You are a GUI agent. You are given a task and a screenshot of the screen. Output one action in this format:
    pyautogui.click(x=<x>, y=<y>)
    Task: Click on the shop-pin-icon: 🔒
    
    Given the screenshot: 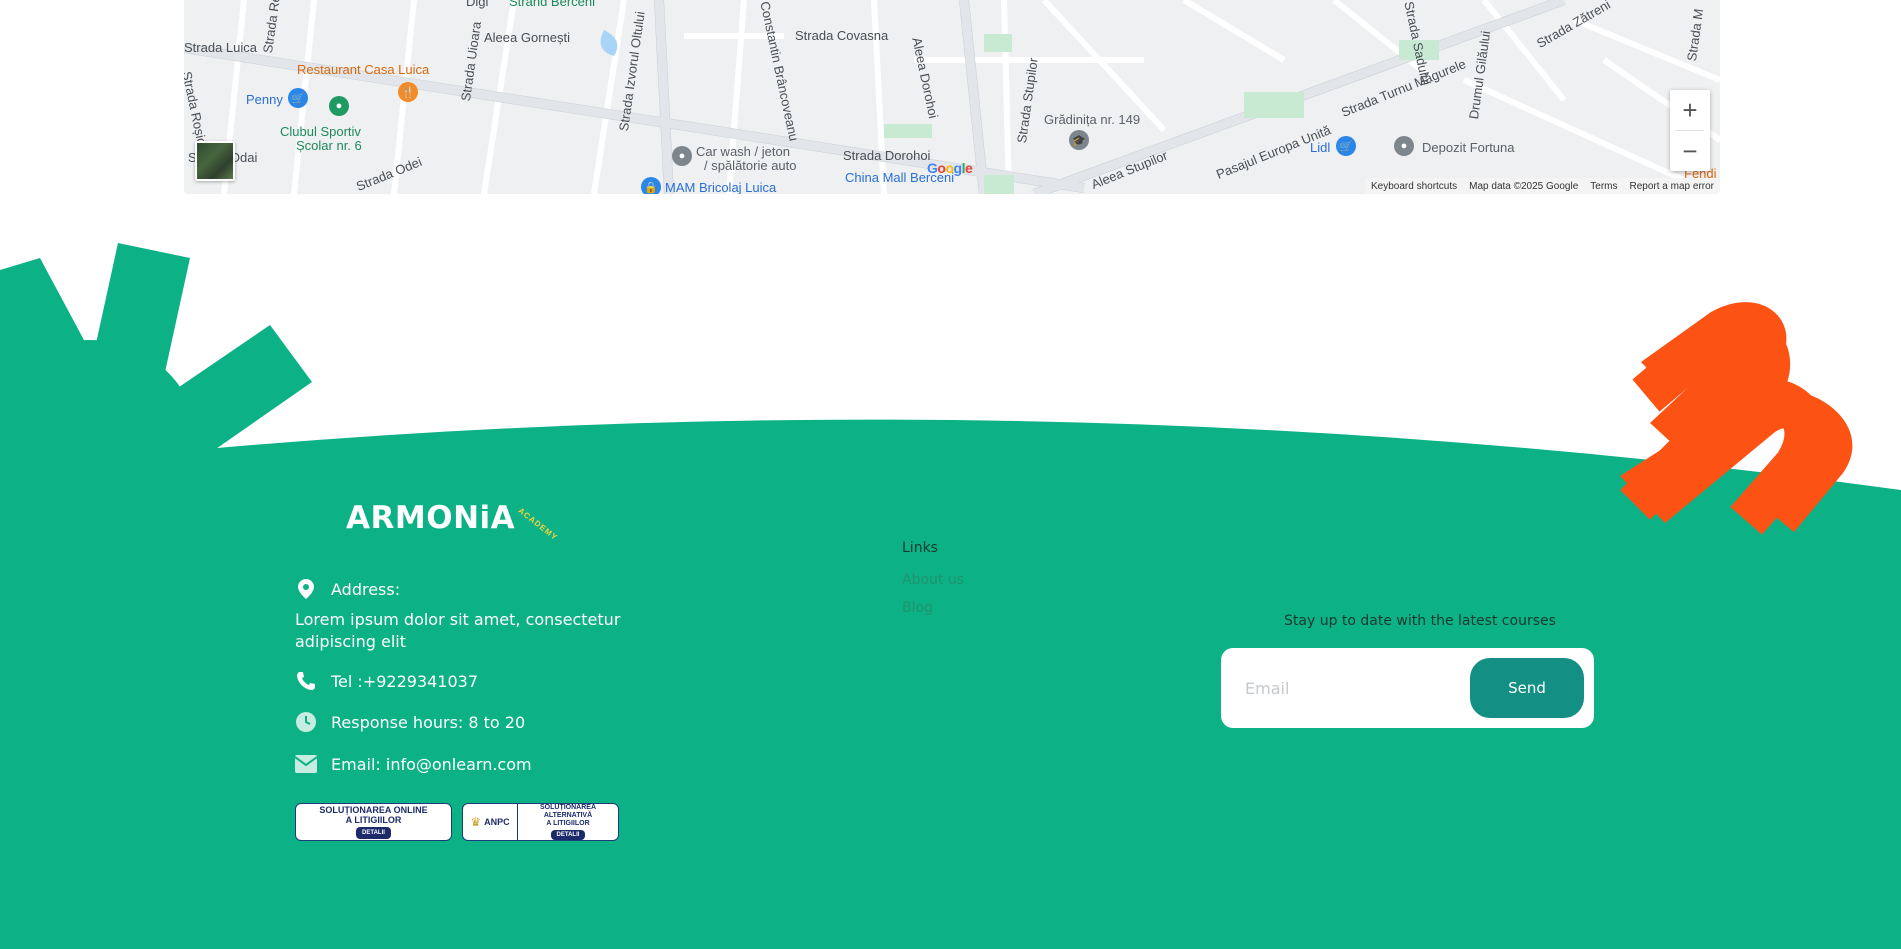 What is the action you would take?
    pyautogui.click(x=651, y=185)
    